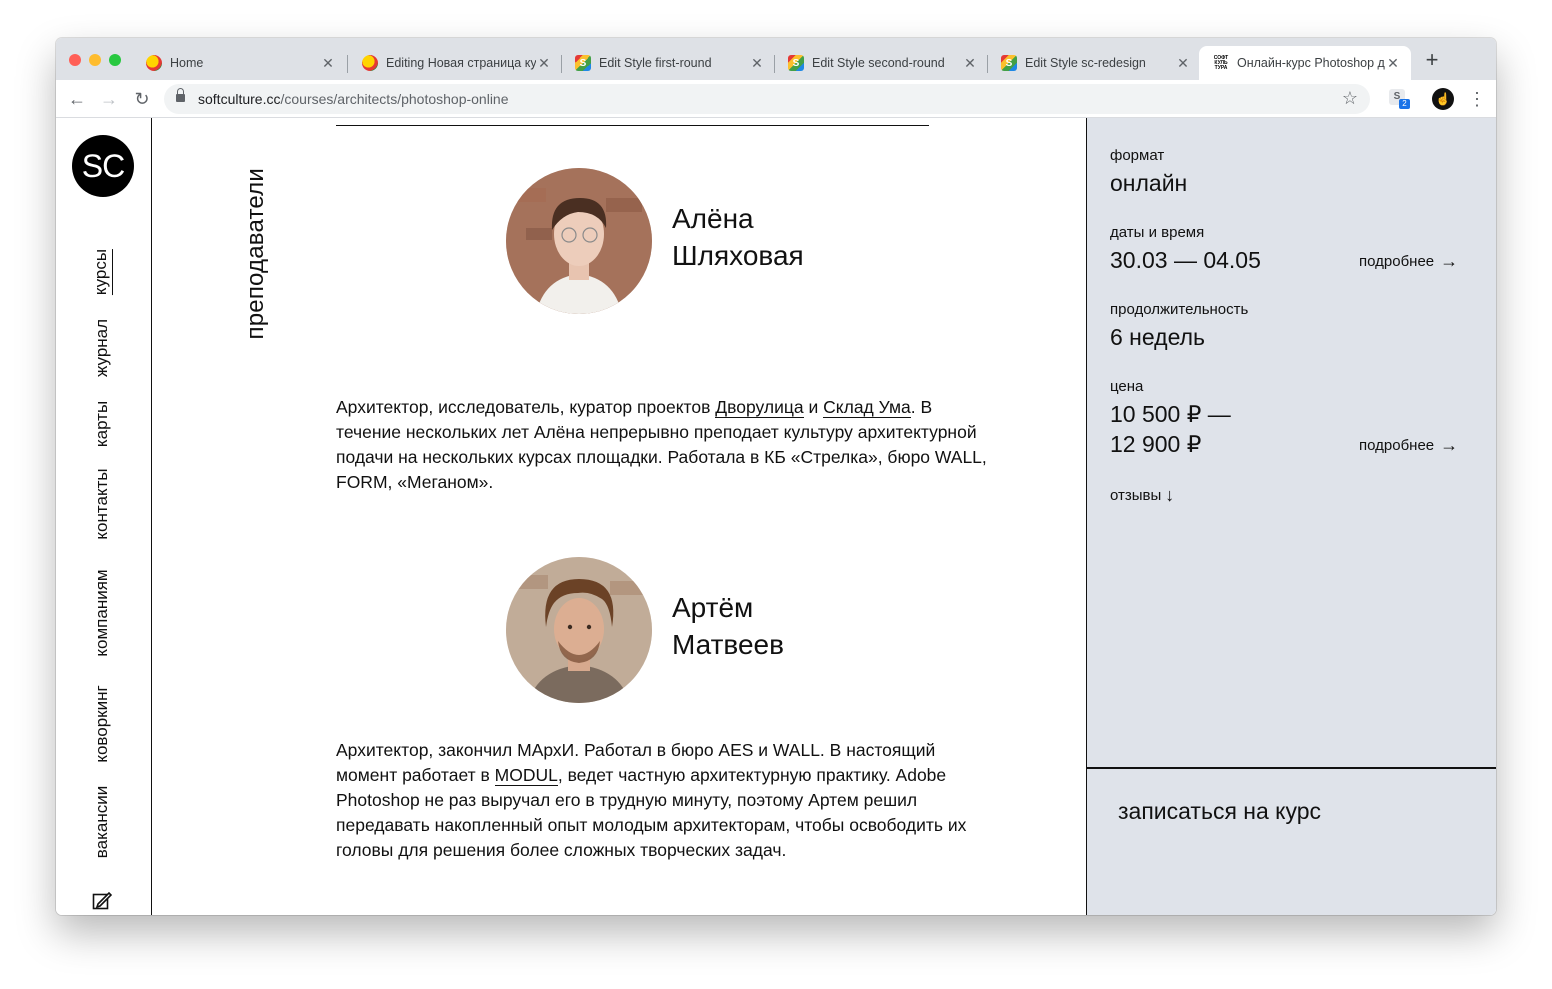  I want to click on tab-editing-page: Editing Новая страница ку ✕, so click(455, 63).